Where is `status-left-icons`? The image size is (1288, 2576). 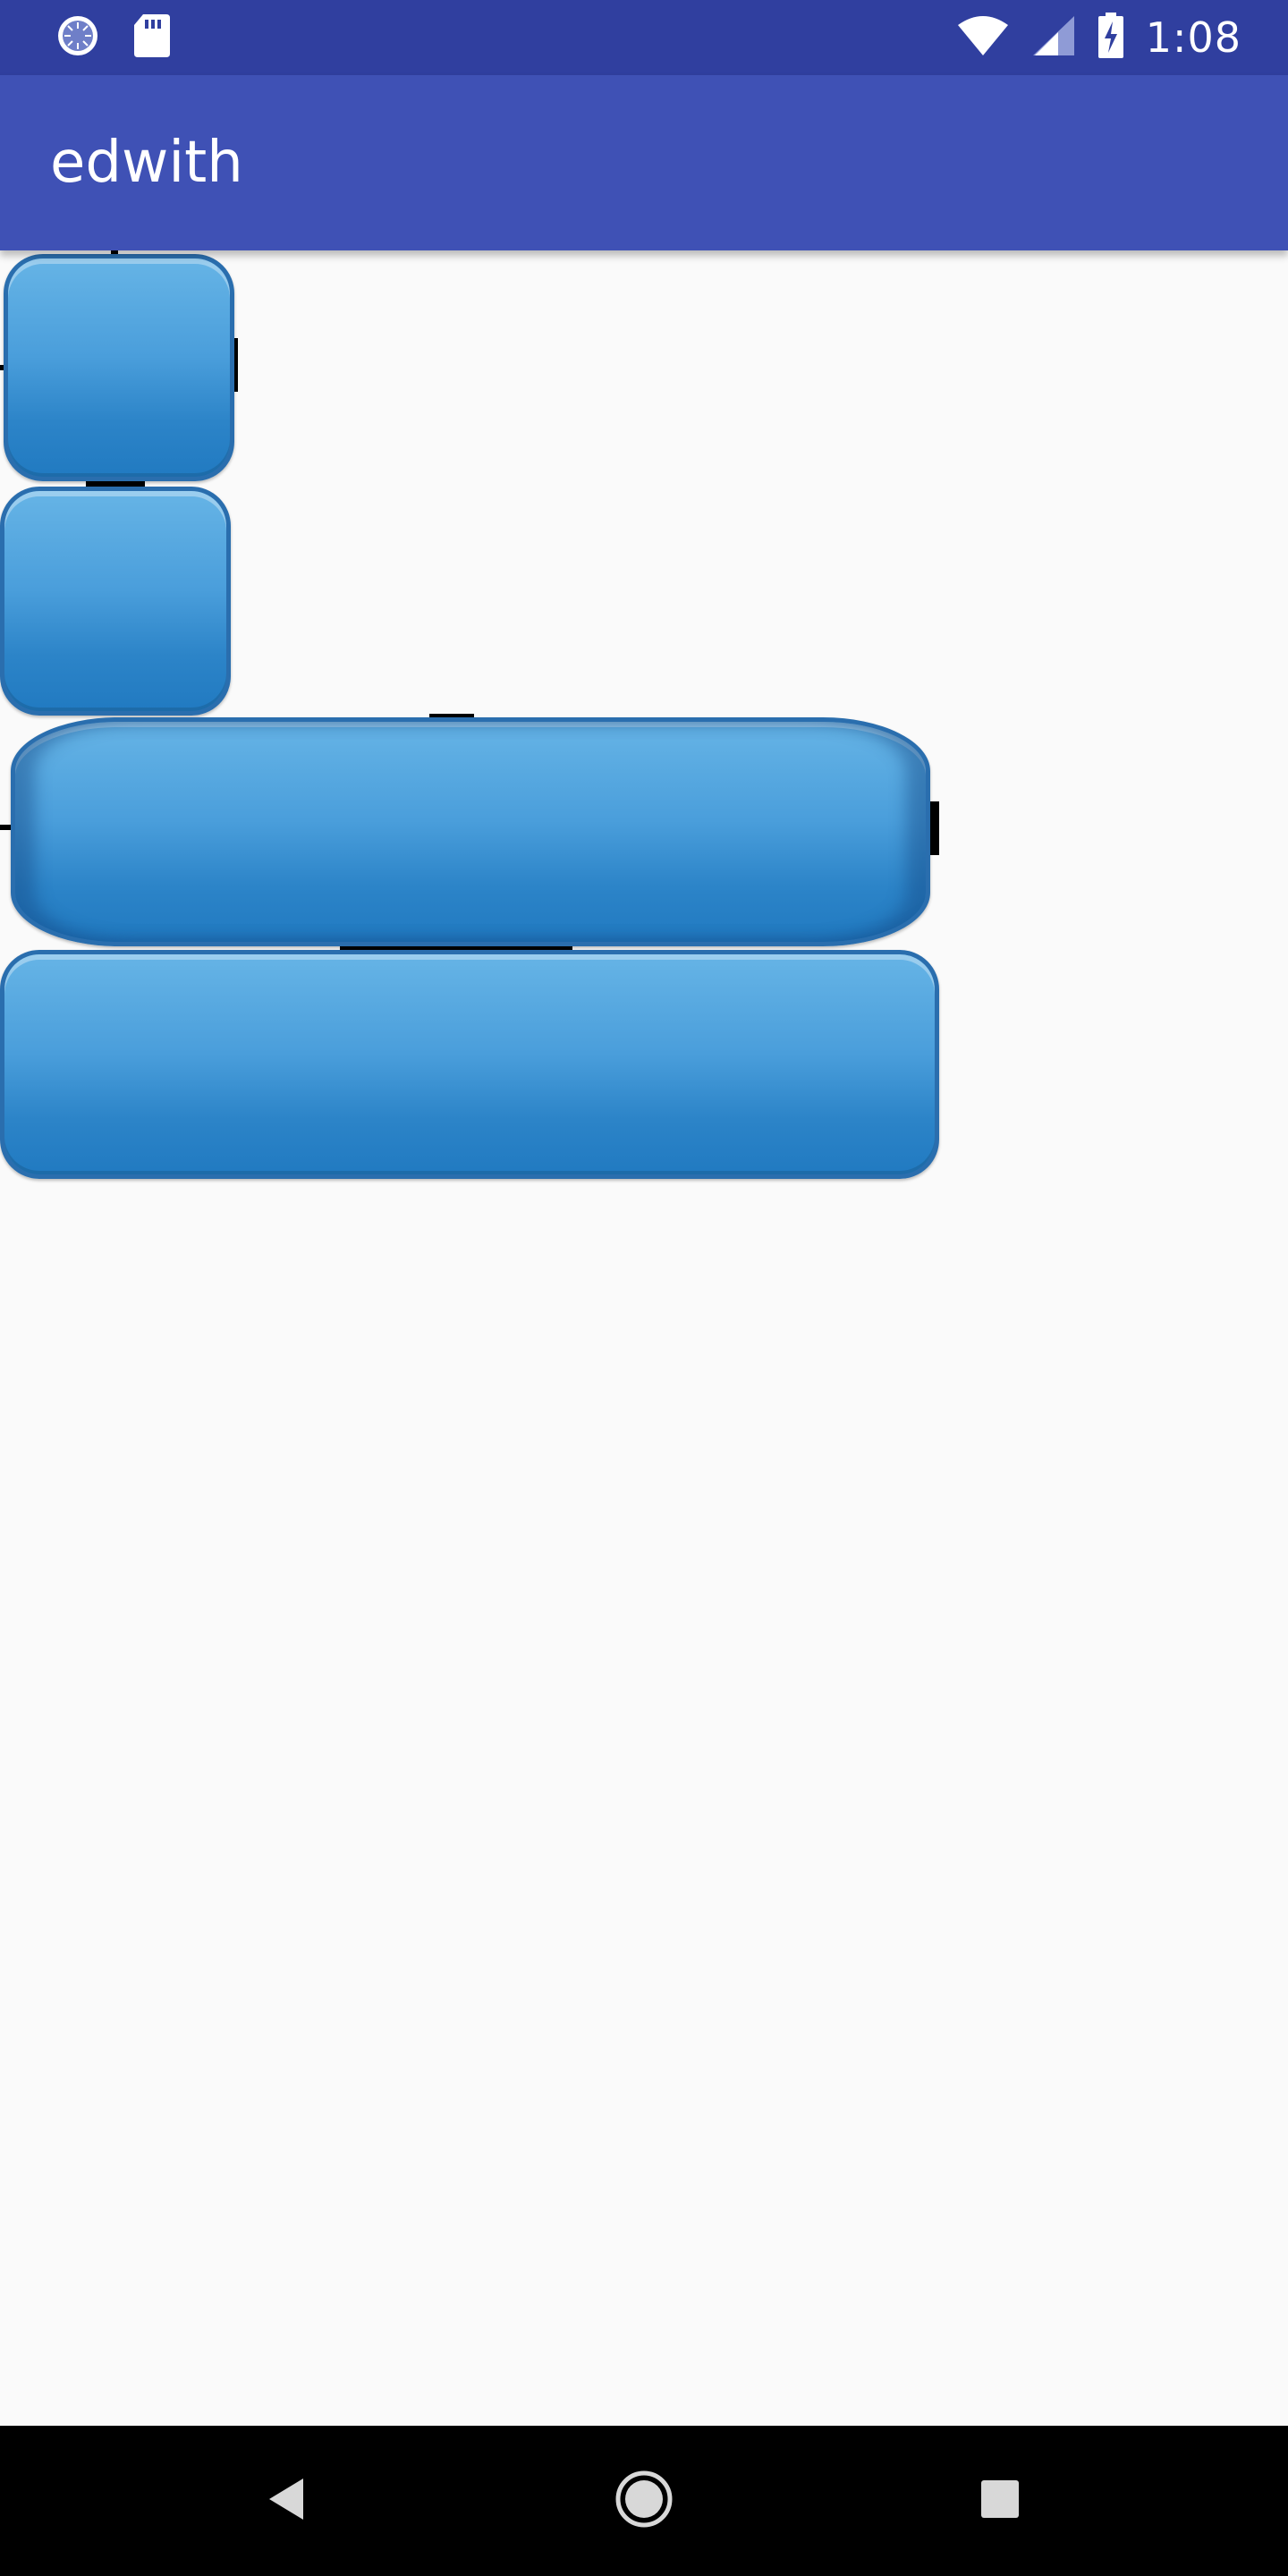
status-left-icons is located at coordinates (113, 38).